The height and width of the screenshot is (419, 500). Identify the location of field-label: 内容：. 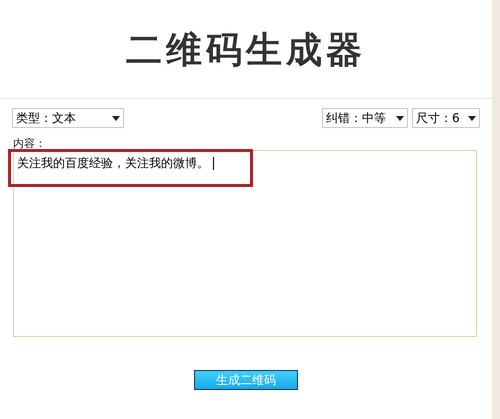
(30, 143).